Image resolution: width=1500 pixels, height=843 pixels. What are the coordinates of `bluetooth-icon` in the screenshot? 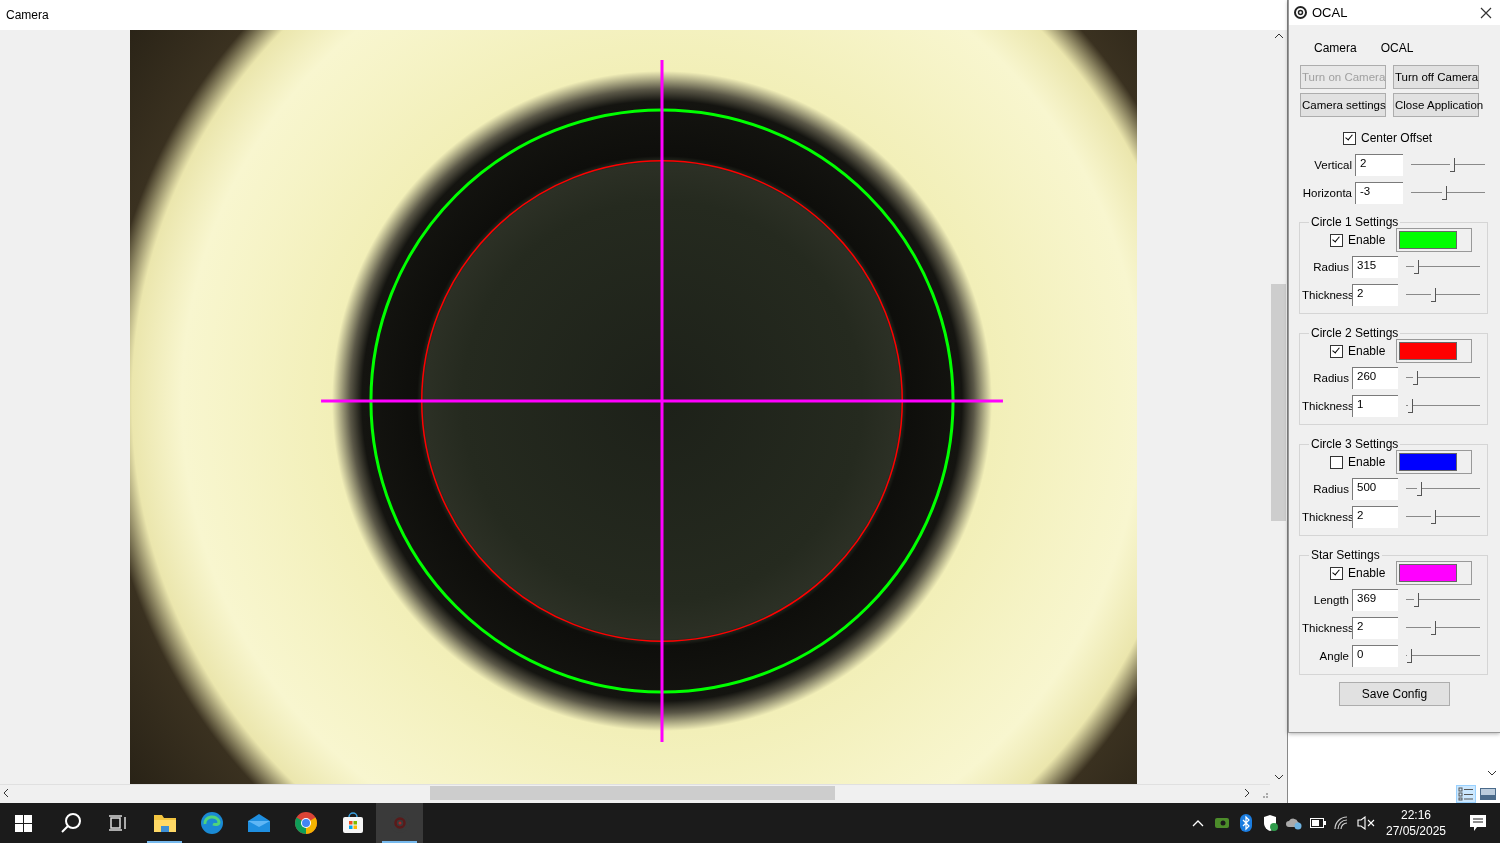 It's located at (1246, 823).